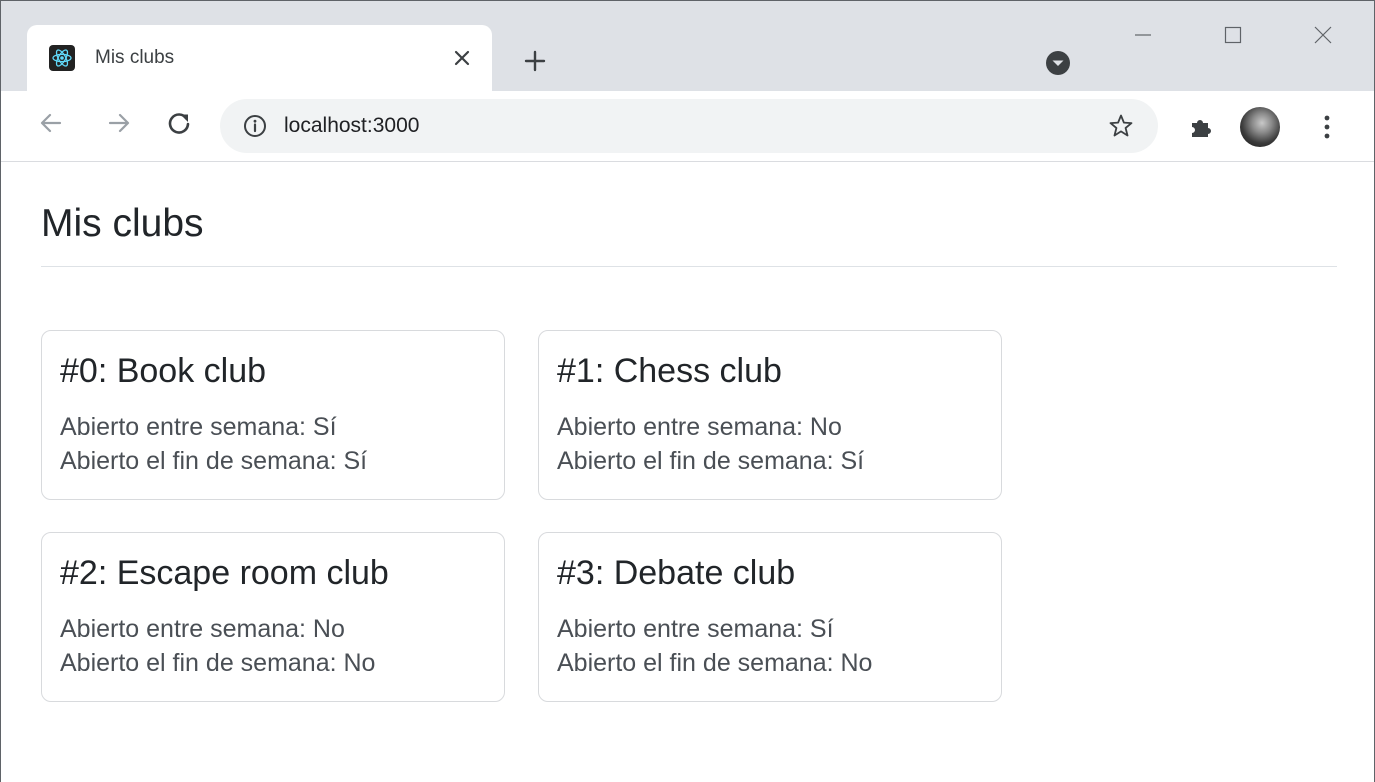 This screenshot has width=1375, height=782. What do you see at coordinates (163, 371) in the screenshot?
I see `club-title: #0: Book club` at bounding box center [163, 371].